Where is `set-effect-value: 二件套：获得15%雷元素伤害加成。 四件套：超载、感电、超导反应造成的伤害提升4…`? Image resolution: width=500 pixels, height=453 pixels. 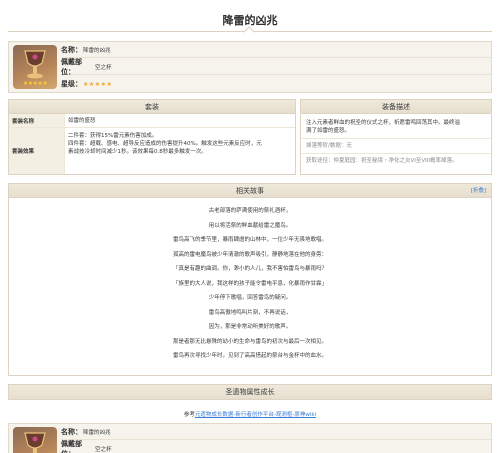 set-effect-value: 二件套：获得15%雷元素伤害加成。 四件套：超载、感电、超导反应造成的伤害提升4… is located at coordinates (180, 151).